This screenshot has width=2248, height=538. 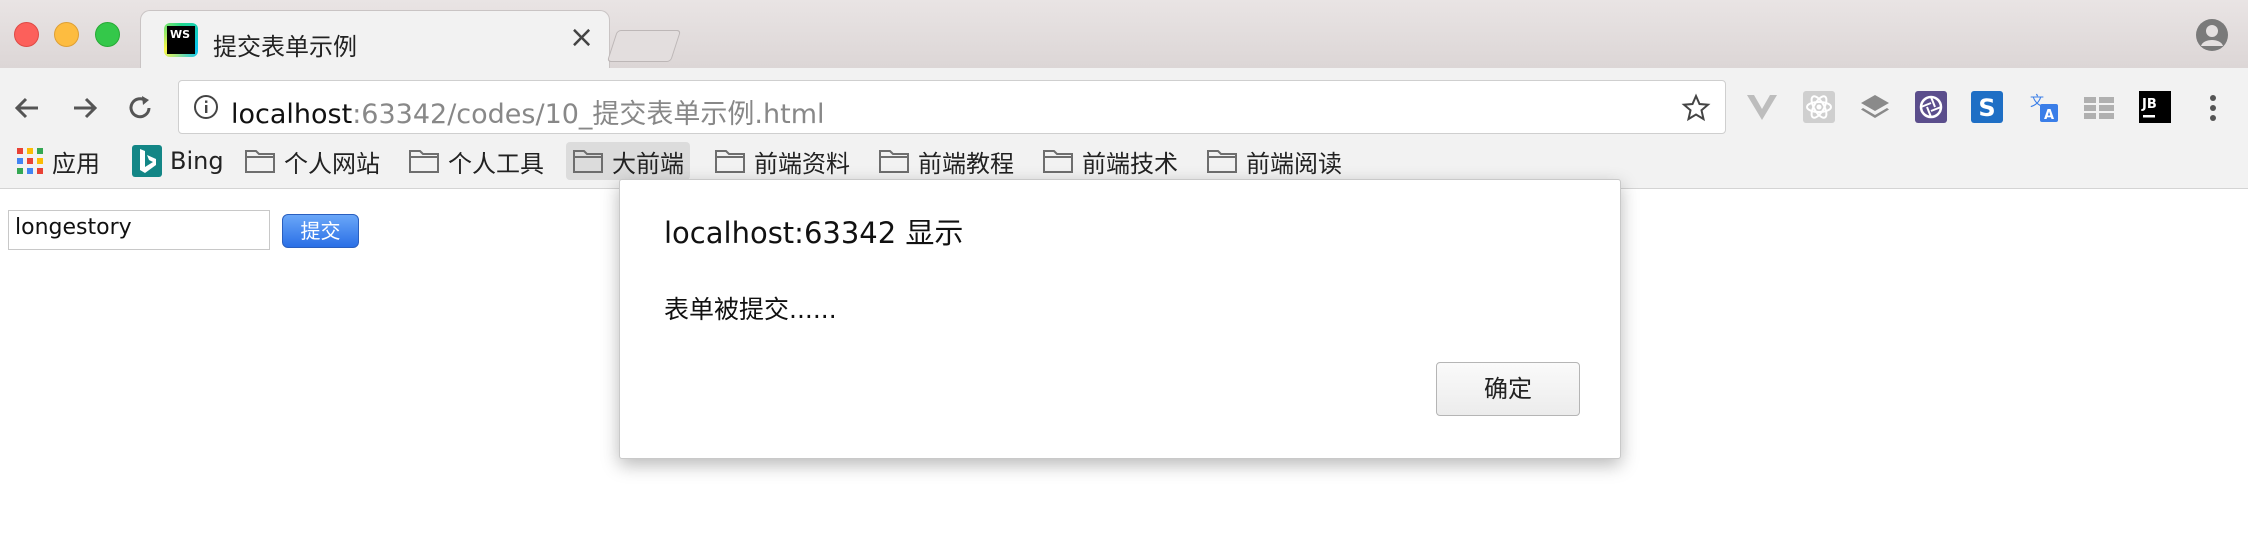 I want to click on more-menu-icon, so click(x=2213, y=108).